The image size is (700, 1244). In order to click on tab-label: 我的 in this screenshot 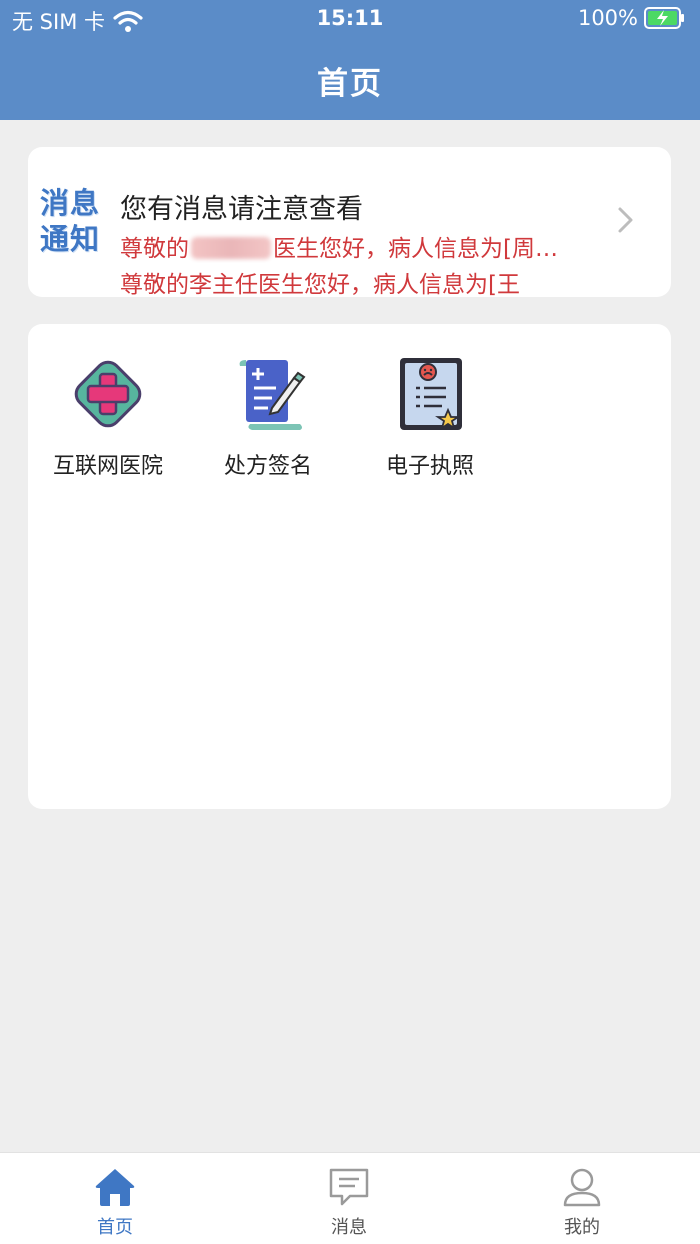, I will do `click(582, 1227)`.